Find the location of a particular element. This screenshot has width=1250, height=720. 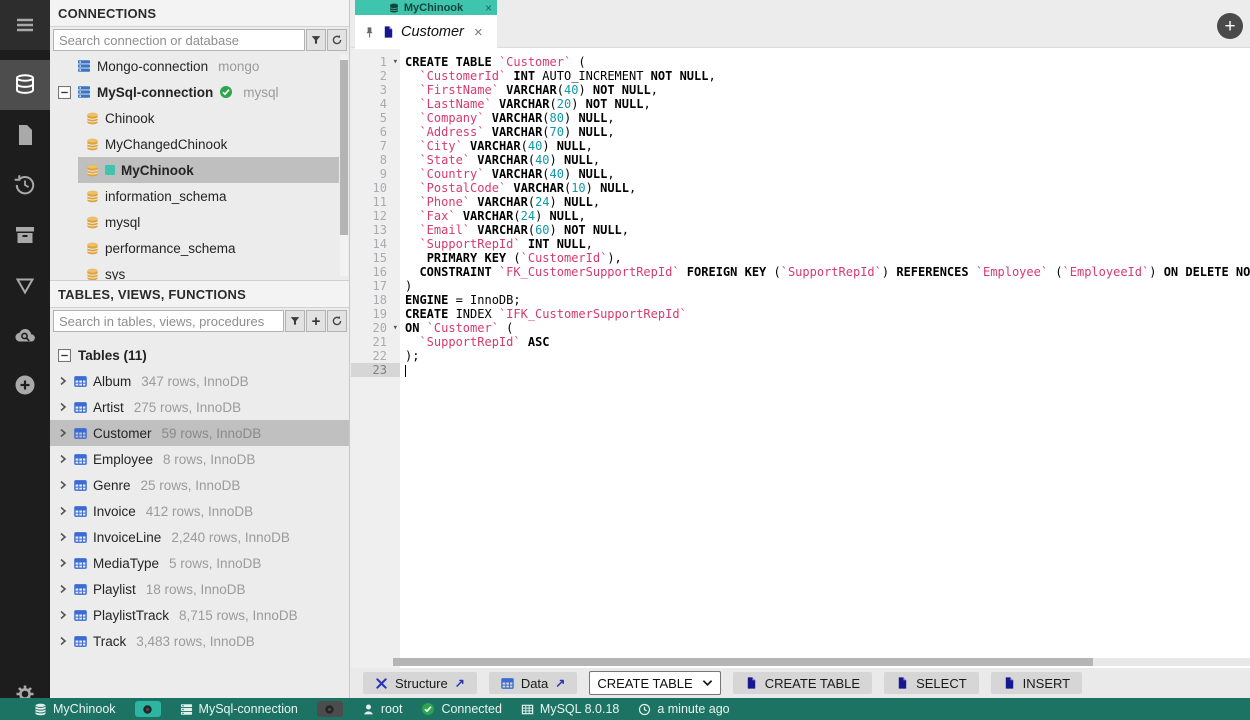

code-line: CREATE INDEX `IFK_CustomerSupportRepId` is located at coordinates (827, 314).